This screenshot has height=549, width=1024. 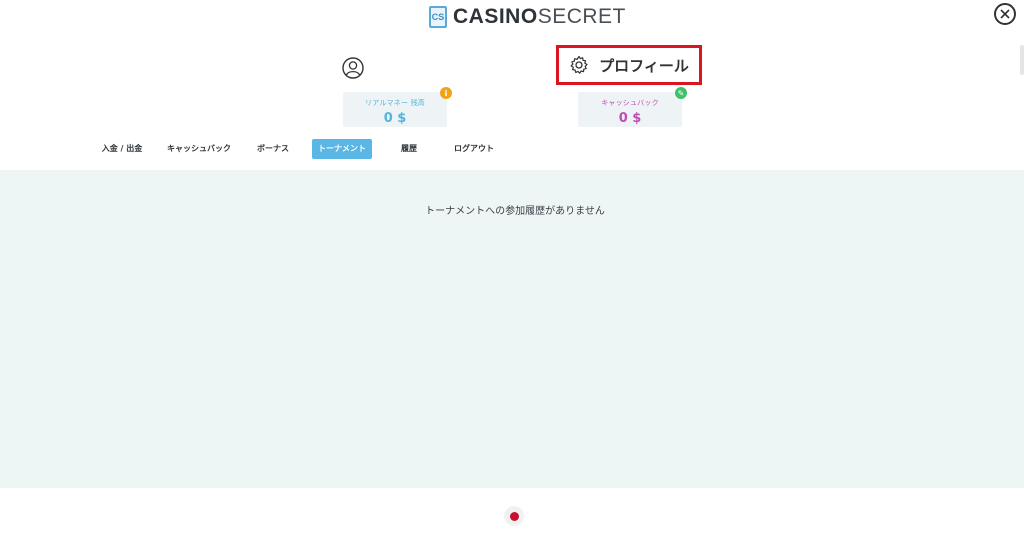 I want to click on edit-icon: ✎, so click(x=681, y=93).